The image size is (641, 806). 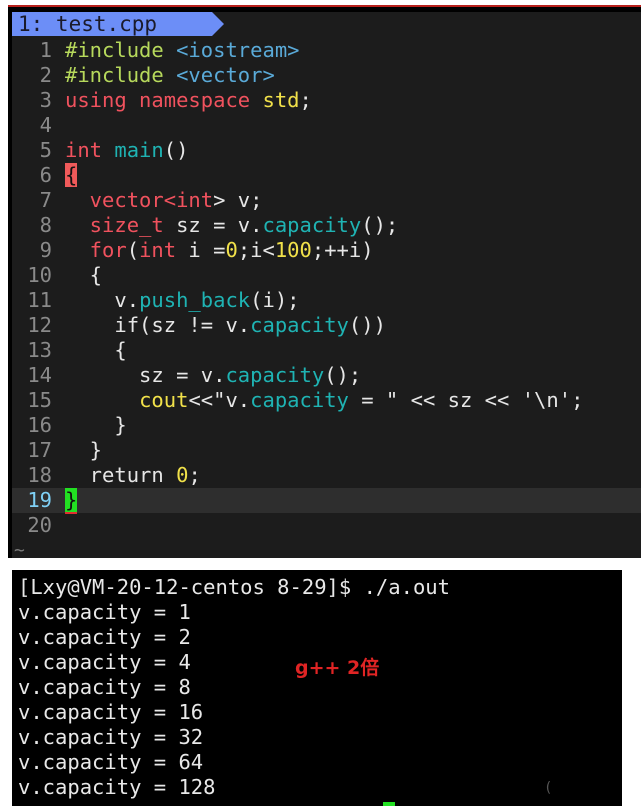 I want to click on line-number: 2, so click(x=45, y=75).